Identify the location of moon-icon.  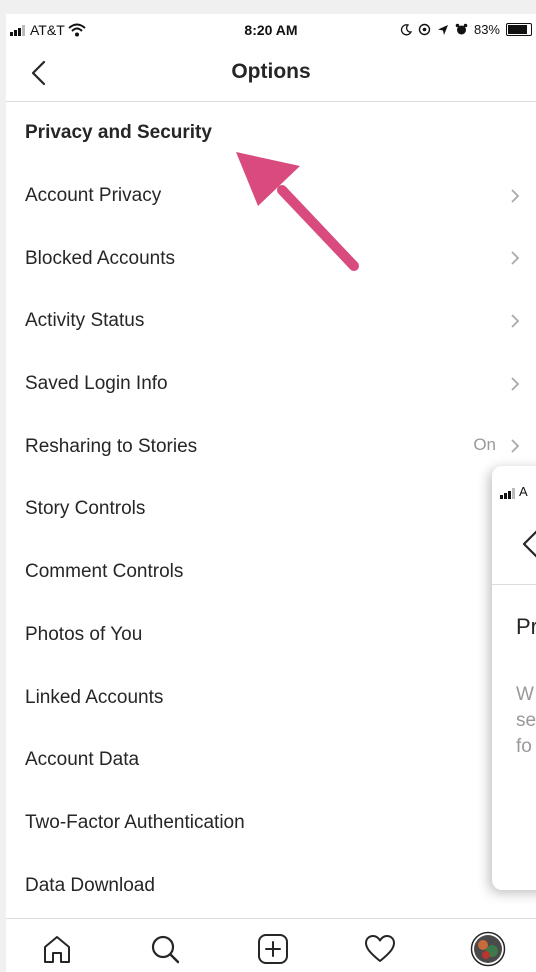
(406, 29).